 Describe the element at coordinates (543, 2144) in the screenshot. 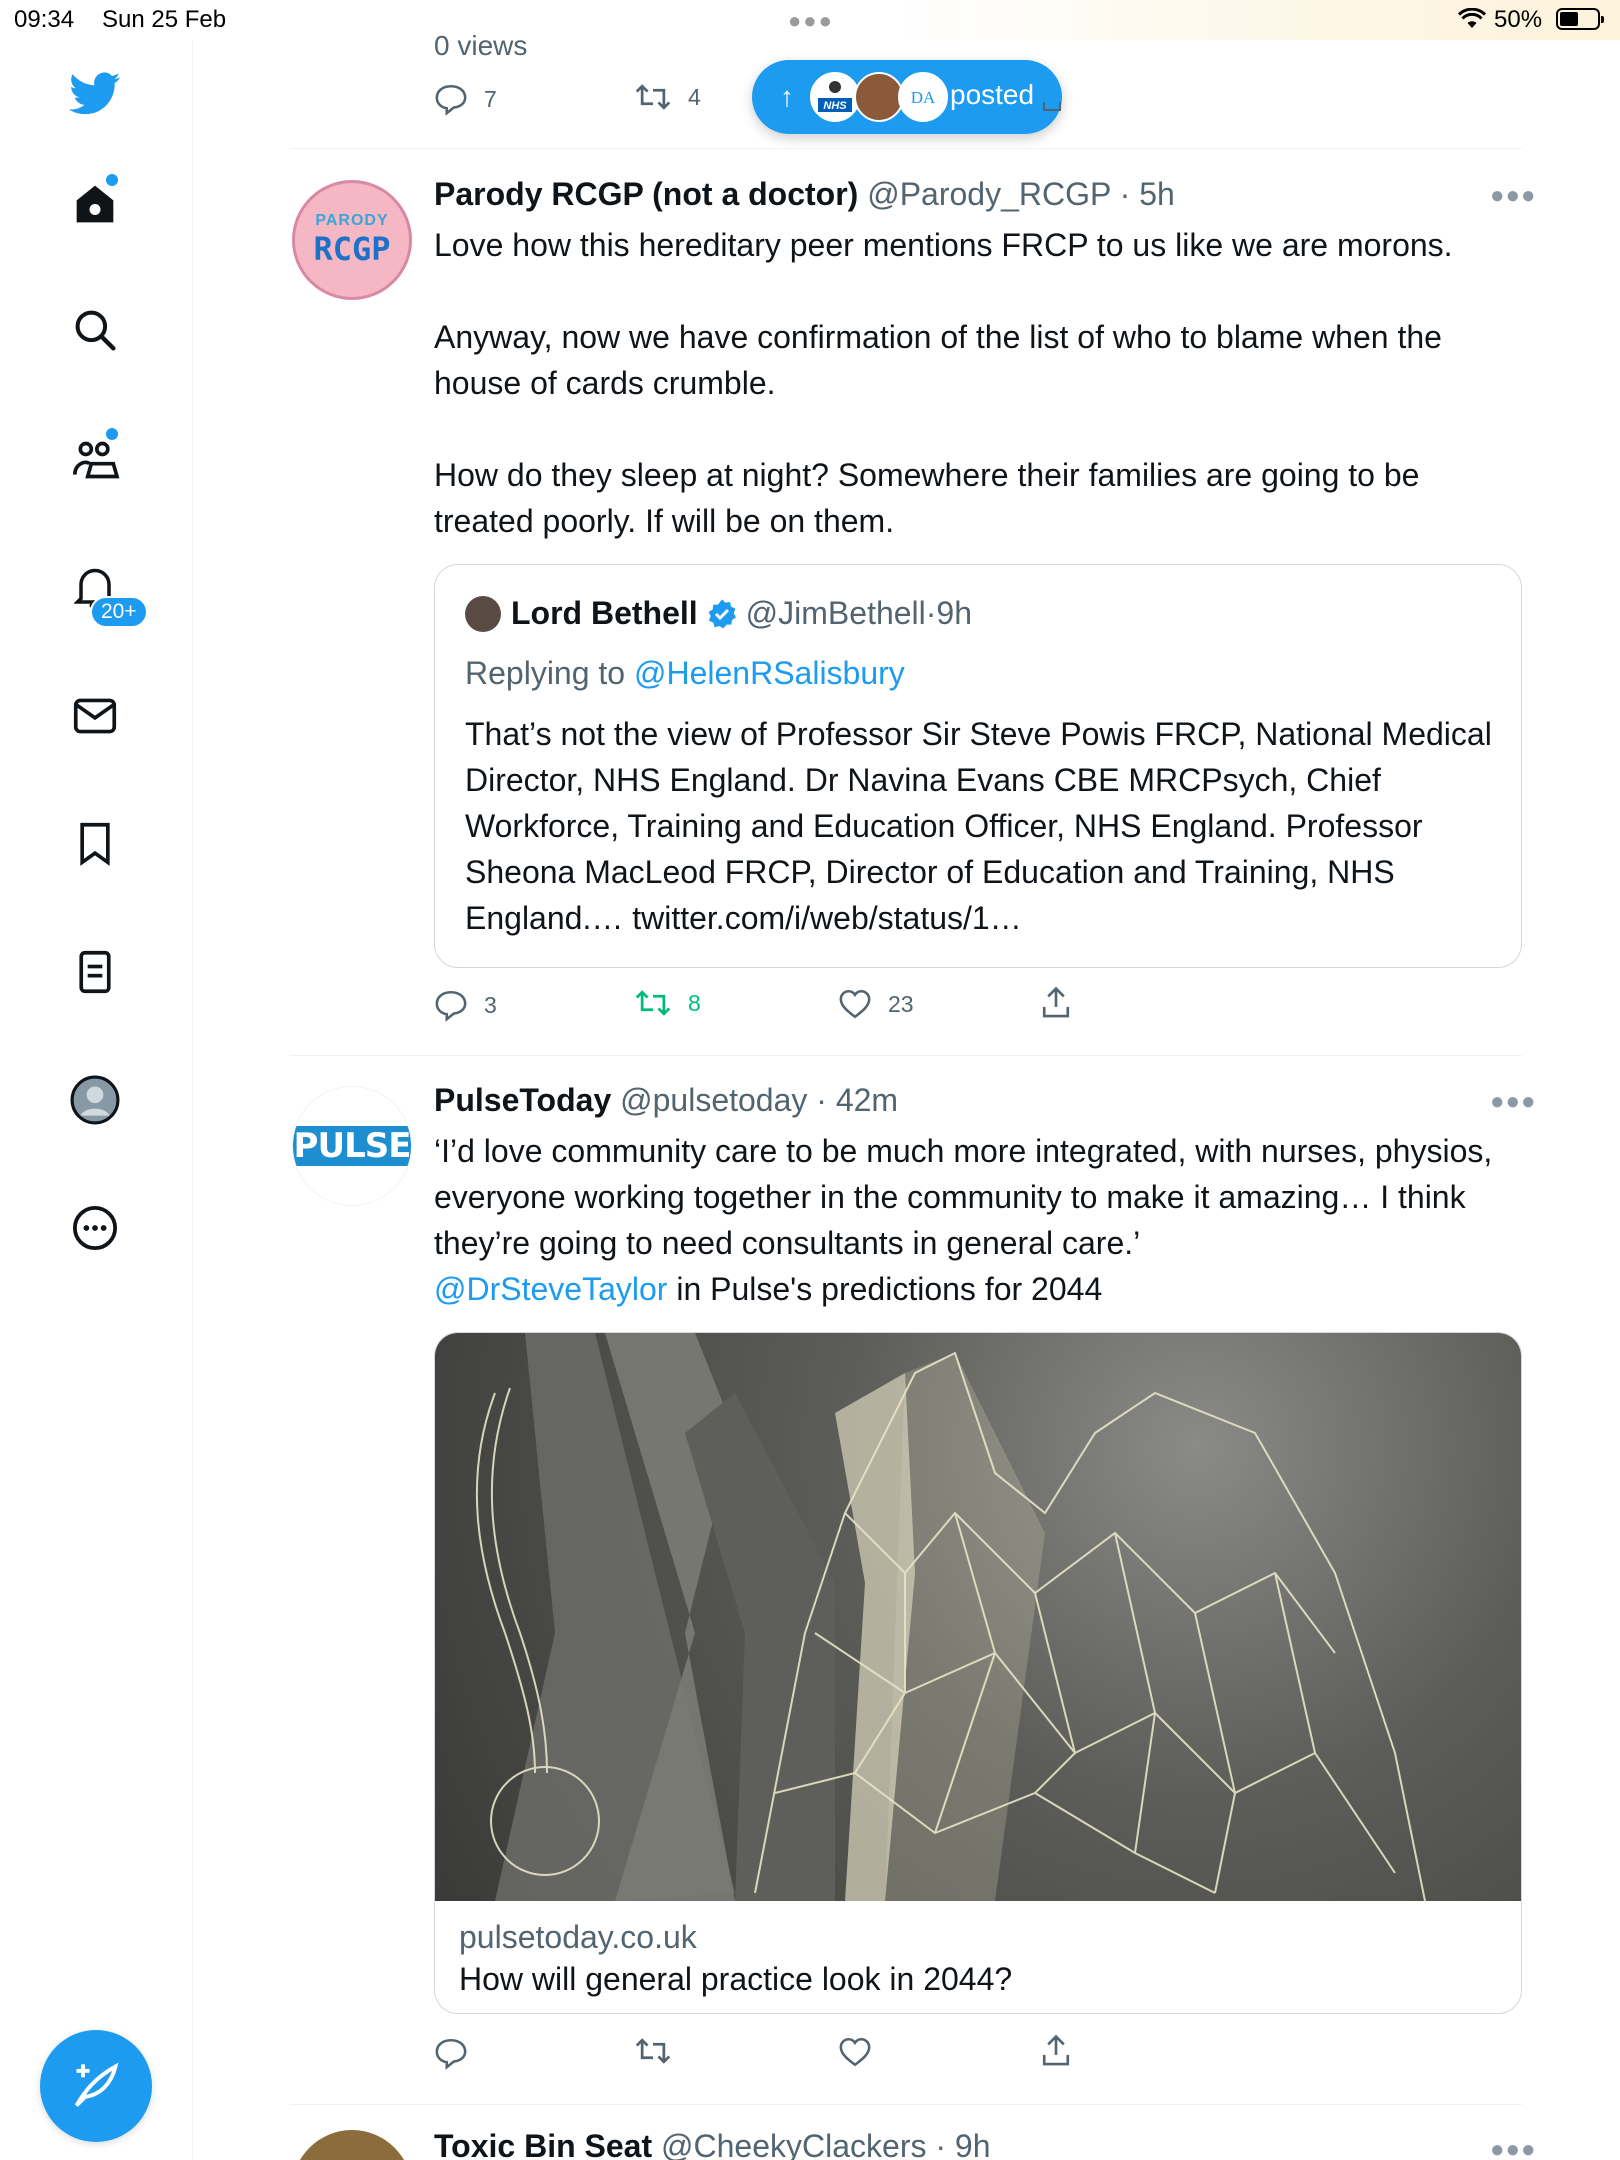

I see `tweet3-author-name: Toxic Bin Seat` at that location.